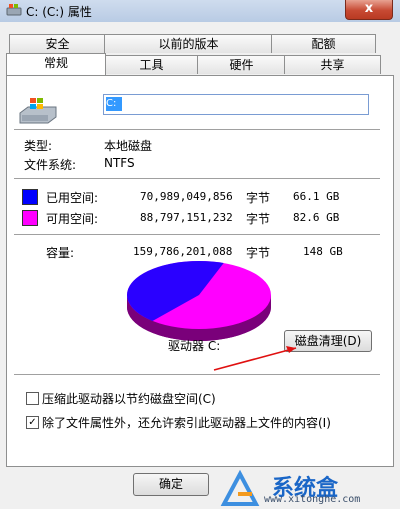 The image size is (400, 509). What do you see at coordinates (30, 197) in the screenshot?
I see `used-space-swatch` at bounding box center [30, 197].